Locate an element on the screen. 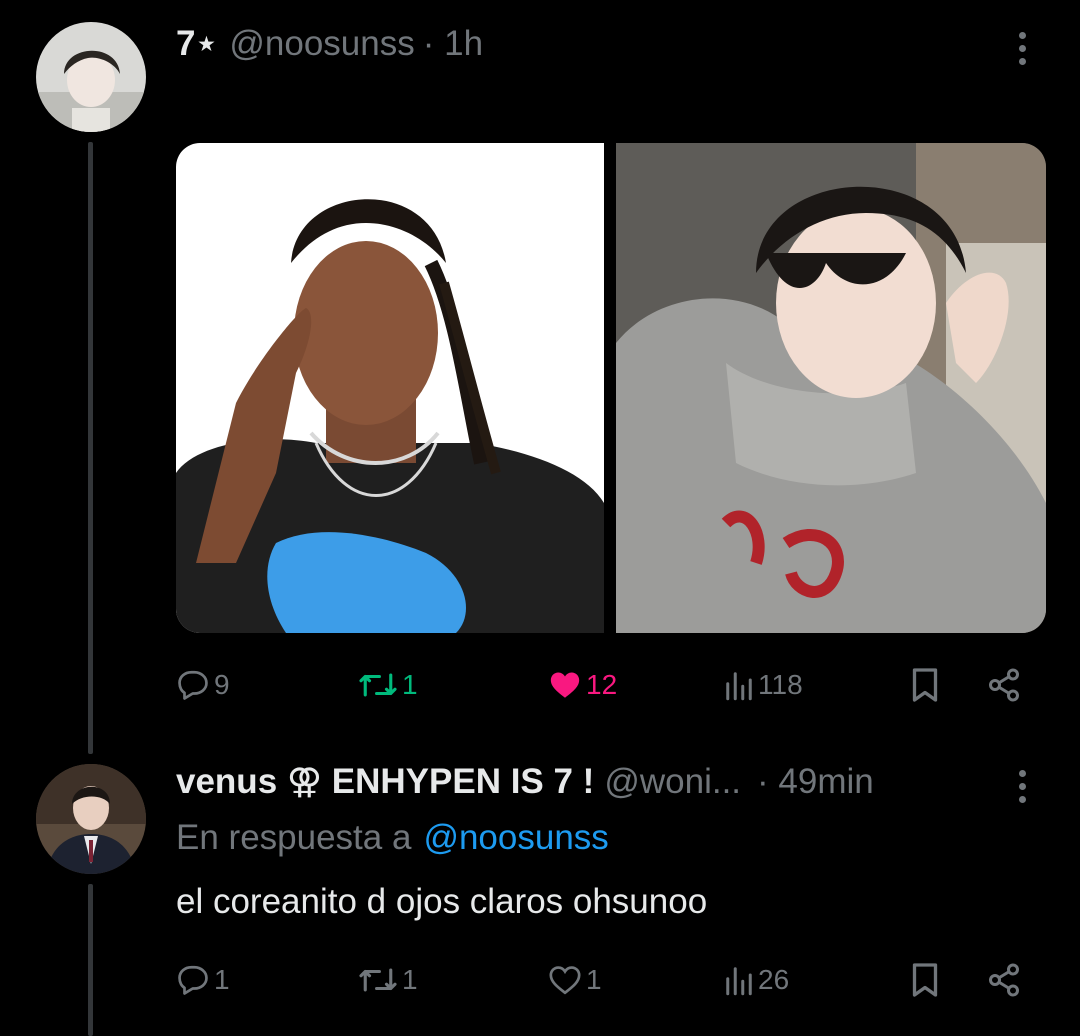 The height and width of the screenshot is (1036, 1080). like-button: 12 is located at coordinates (582, 685).